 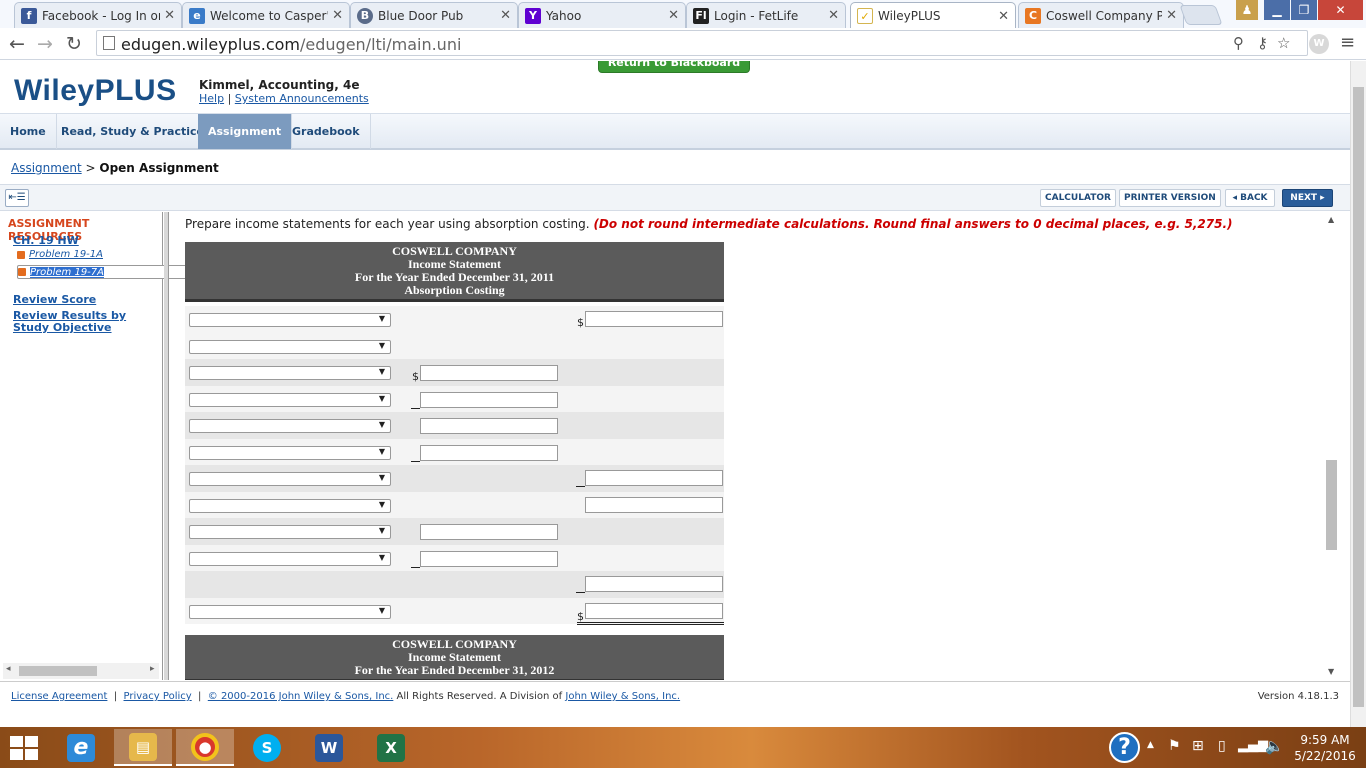 I want to click on browser-tab-bluedoor: B Blue Door Pub ✕, so click(x=434, y=15).